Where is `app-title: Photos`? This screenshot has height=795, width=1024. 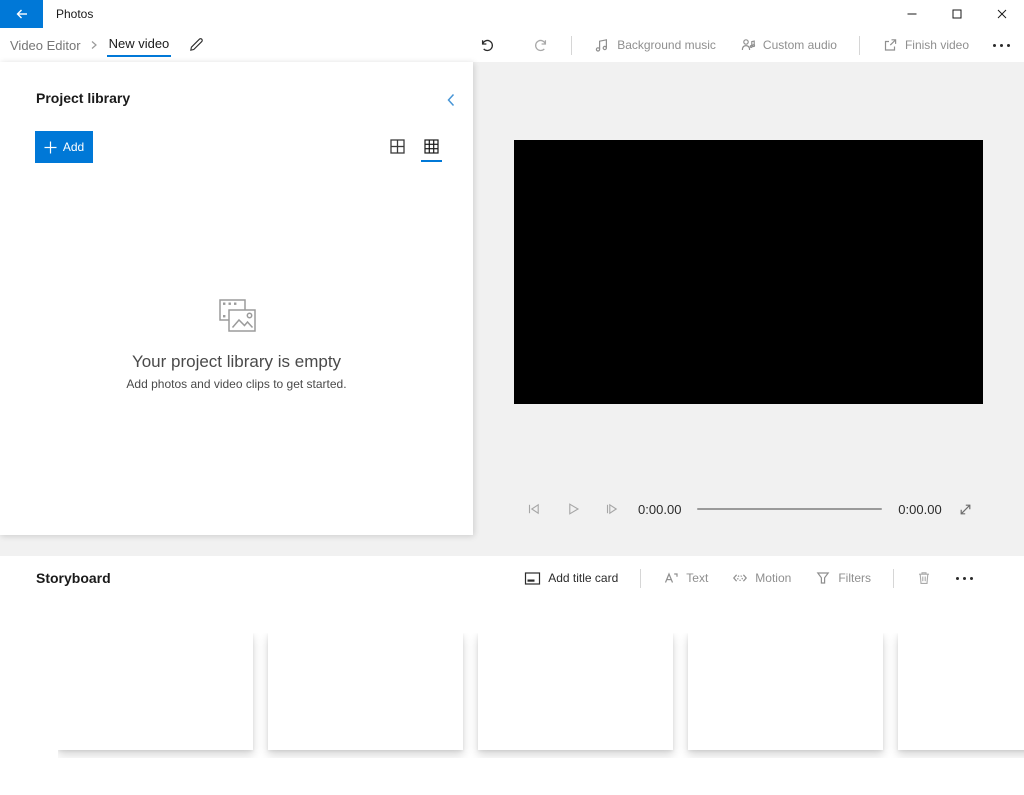 app-title: Photos is located at coordinates (75, 14).